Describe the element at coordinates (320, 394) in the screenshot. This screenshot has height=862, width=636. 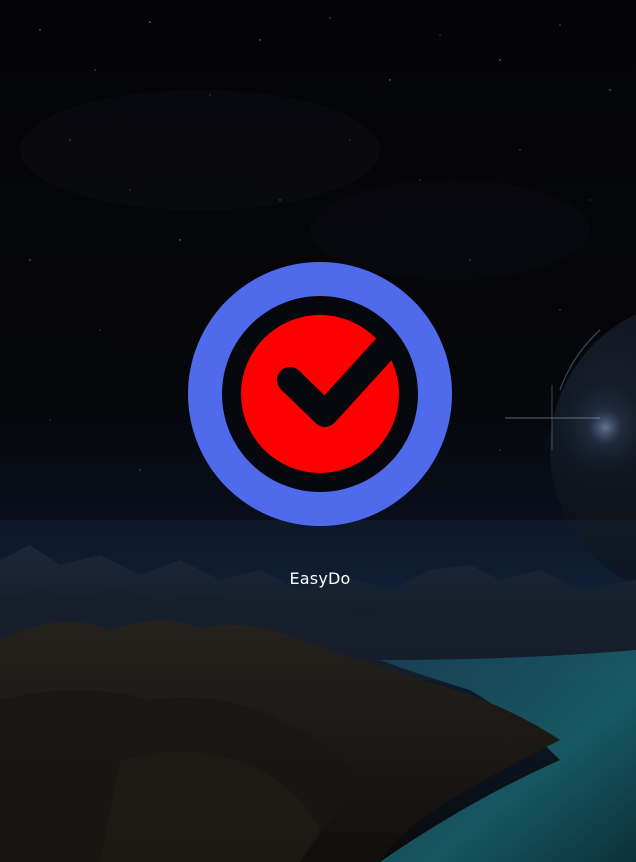
I see `check-circle-icon` at that location.